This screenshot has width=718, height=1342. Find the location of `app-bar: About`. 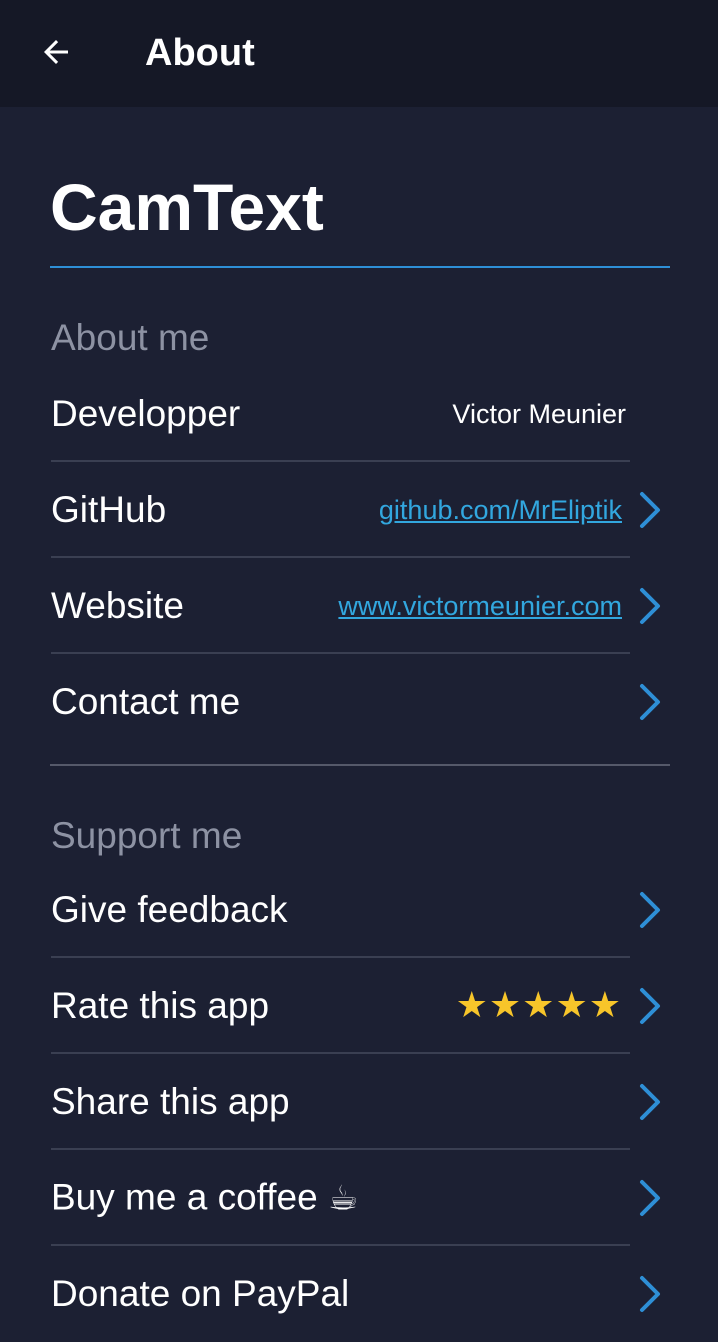

app-bar: About is located at coordinates (359, 53).